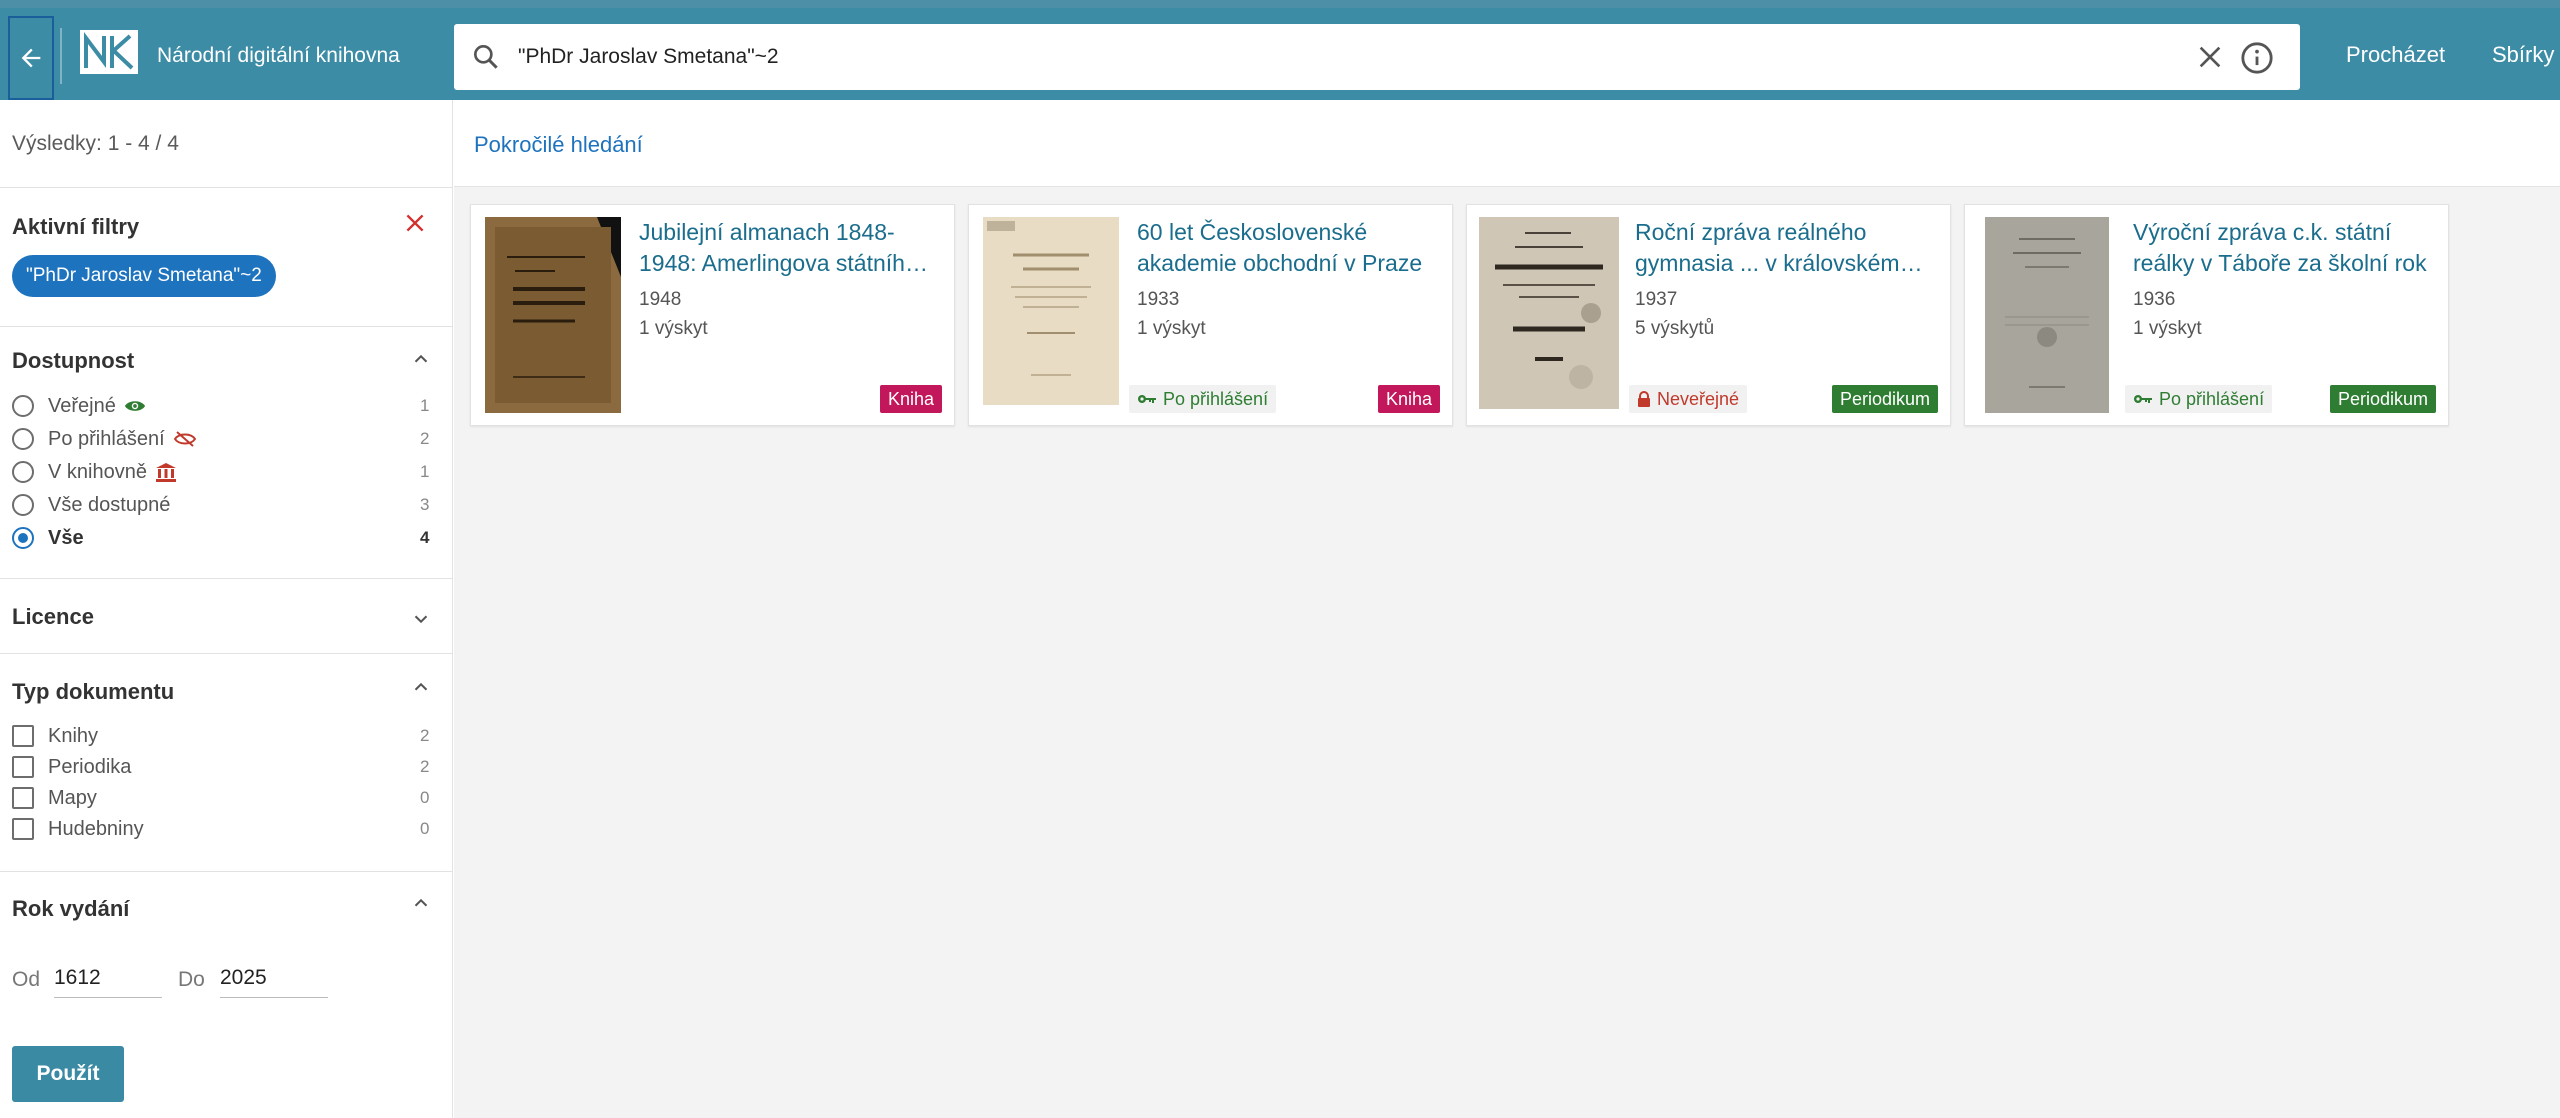  What do you see at coordinates (558, 145) in the screenshot?
I see `advanced-search-link: Pokročilé hledání` at bounding box center [558, 145].